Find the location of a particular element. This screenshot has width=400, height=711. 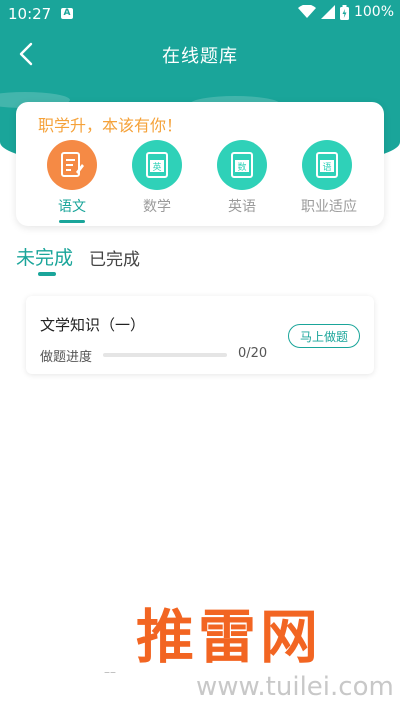

status-indicators: 100% is located at coordinates (345, 12).